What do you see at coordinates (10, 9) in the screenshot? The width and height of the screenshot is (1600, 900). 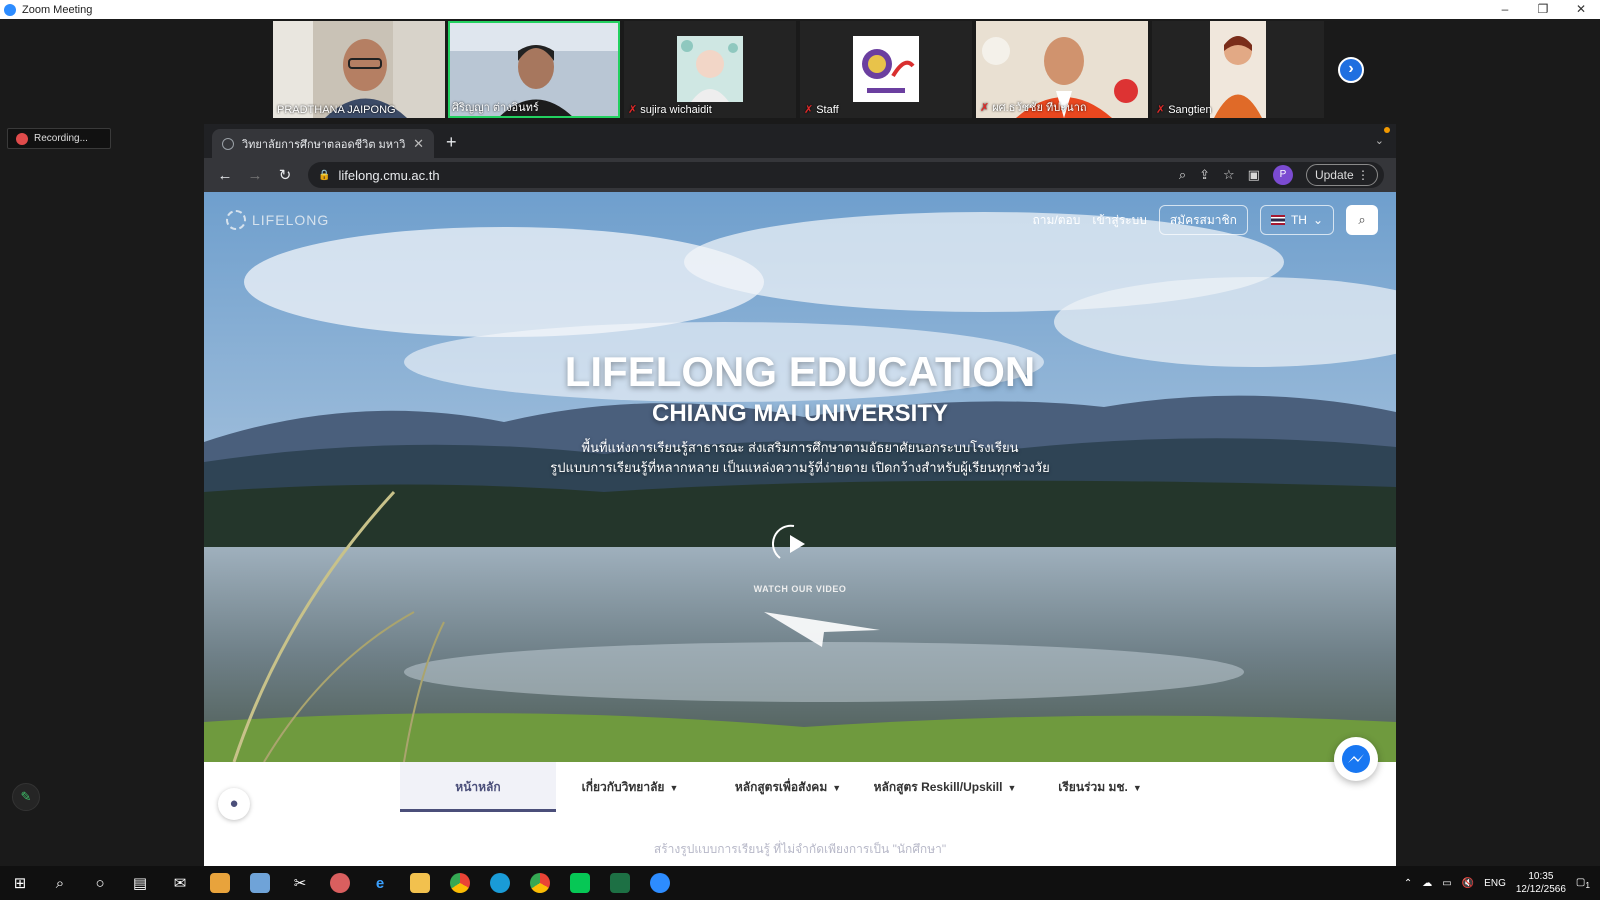 I see `zoom-logo-icon` at bounding box center [10, 9].